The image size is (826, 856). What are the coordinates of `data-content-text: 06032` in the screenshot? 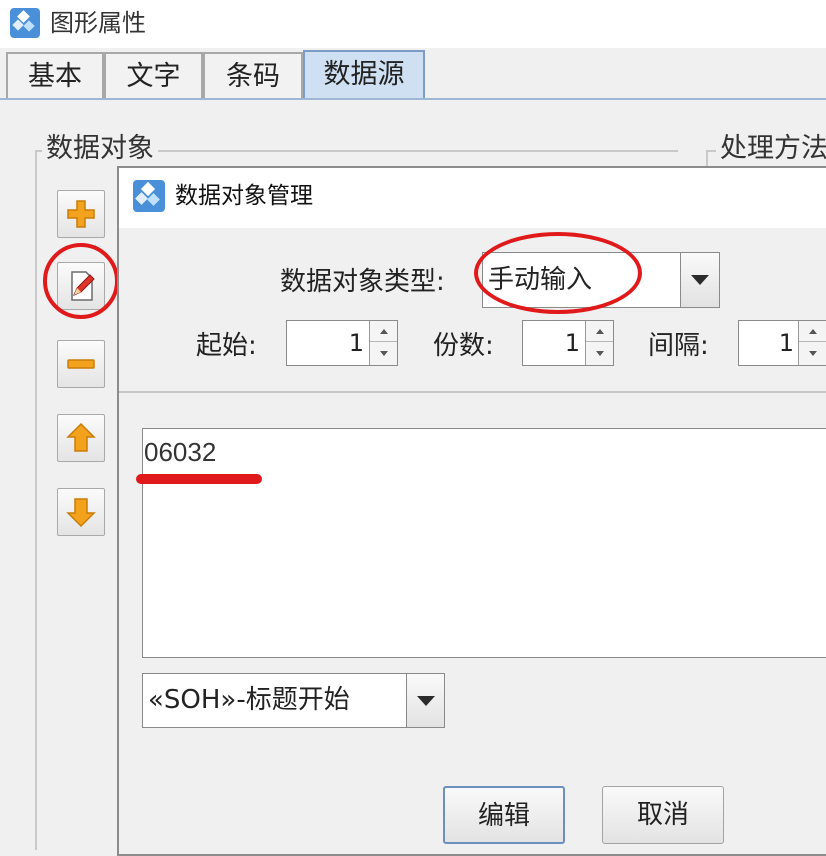 It's located at (180, 452).